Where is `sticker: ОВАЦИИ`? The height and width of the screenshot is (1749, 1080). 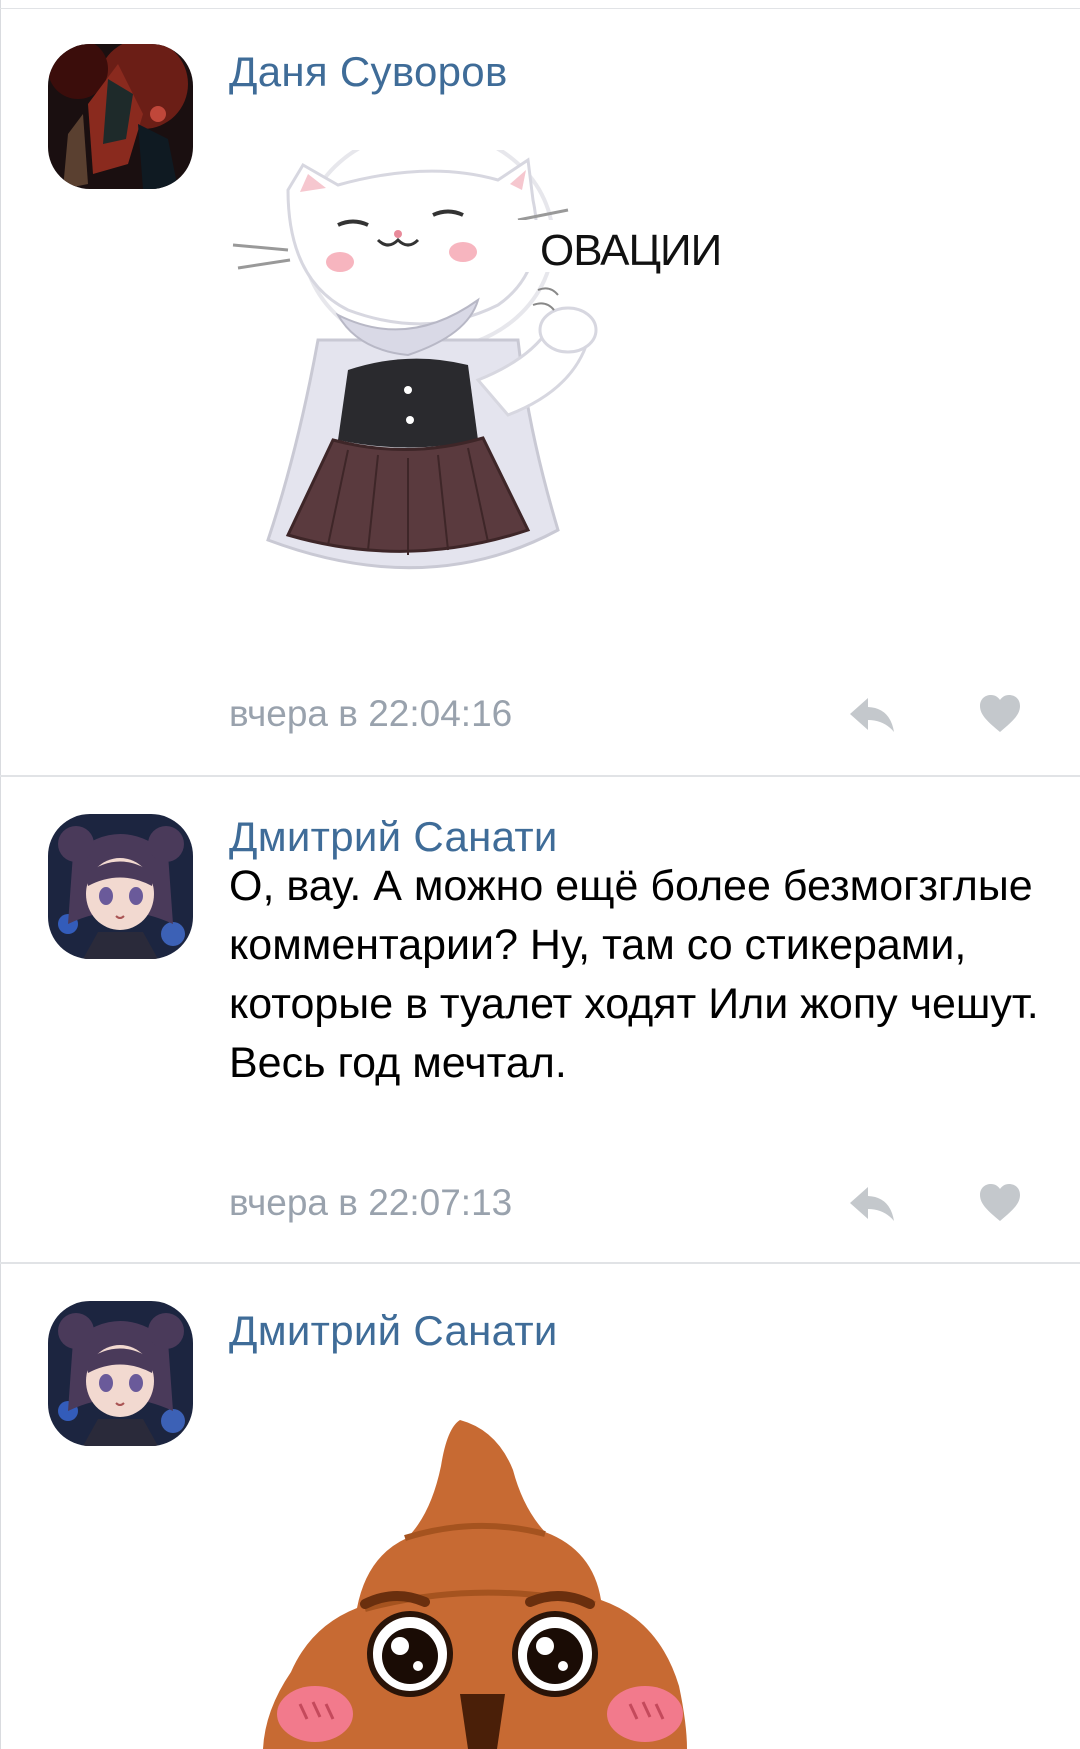 sticker: ОВАЦИИ is located at coordinates (488, 380).